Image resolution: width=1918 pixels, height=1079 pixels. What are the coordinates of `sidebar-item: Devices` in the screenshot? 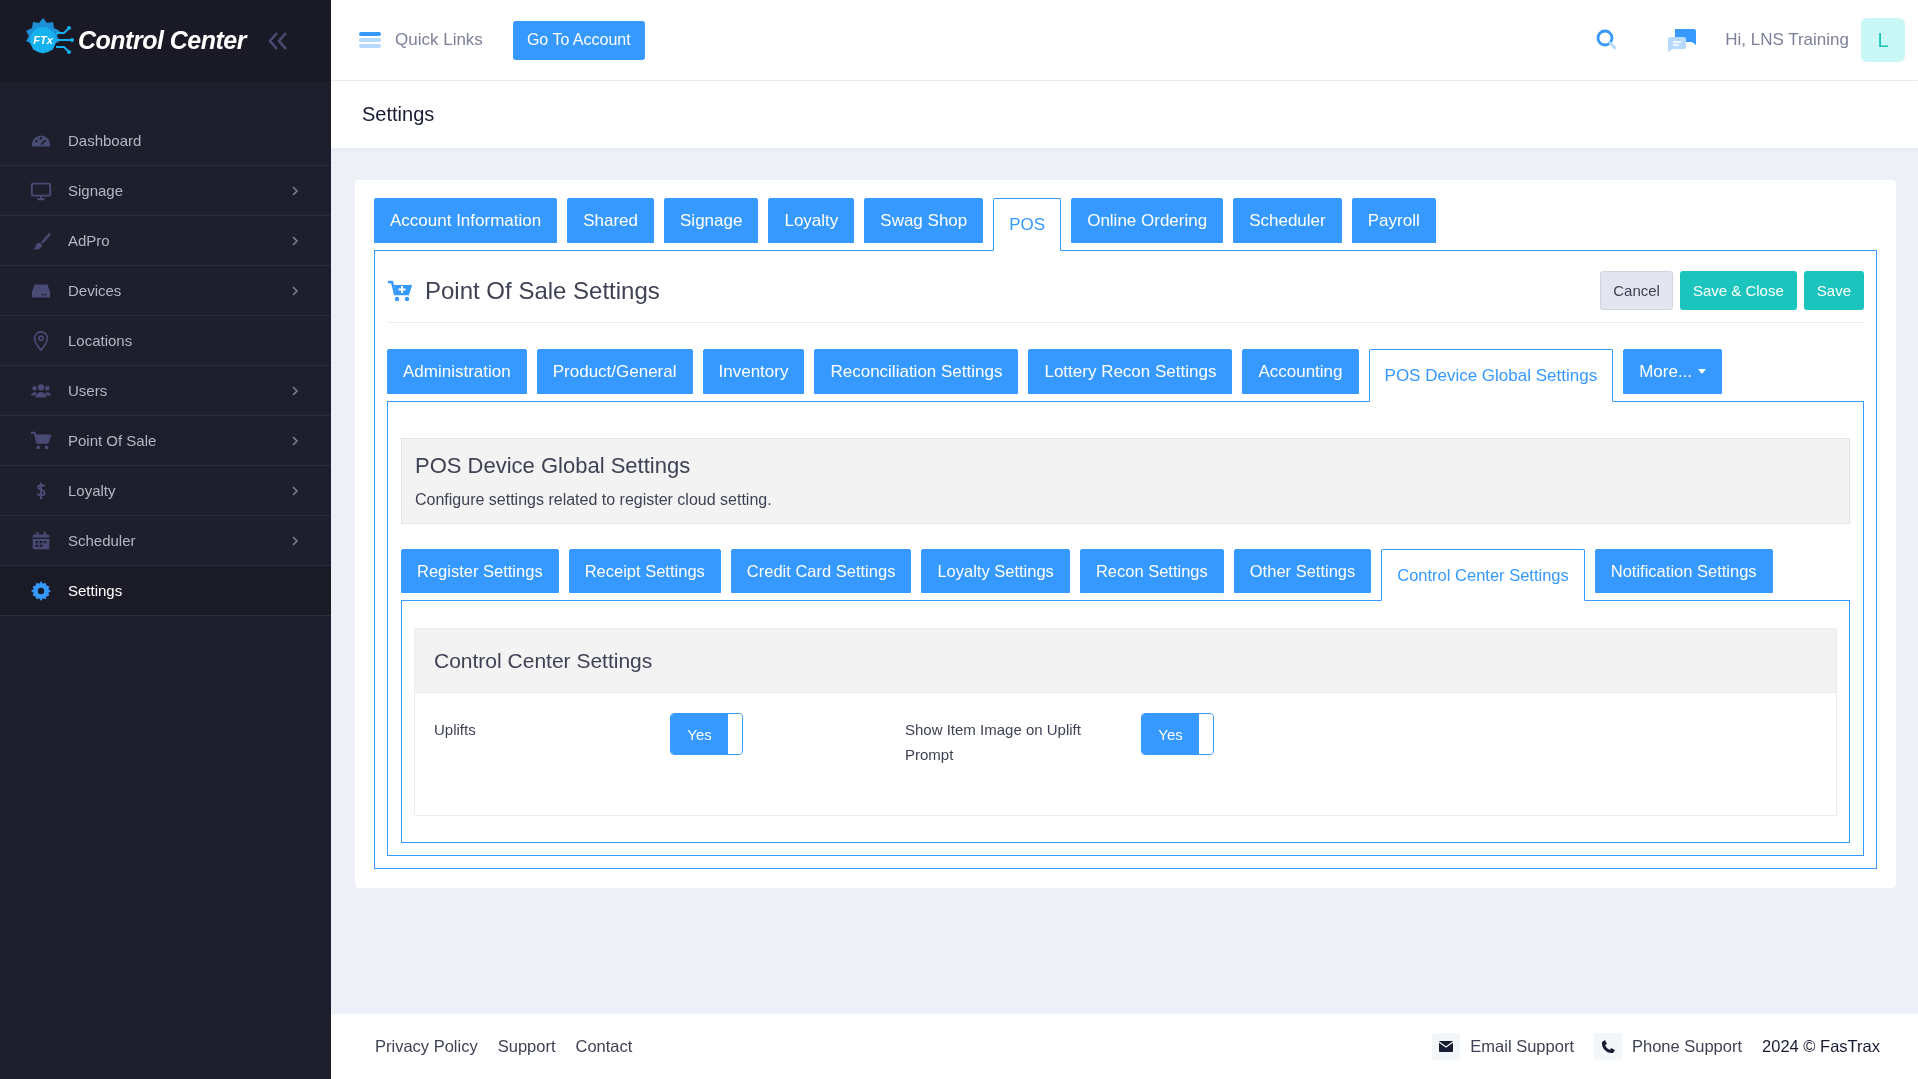 It's located at (165, 291).